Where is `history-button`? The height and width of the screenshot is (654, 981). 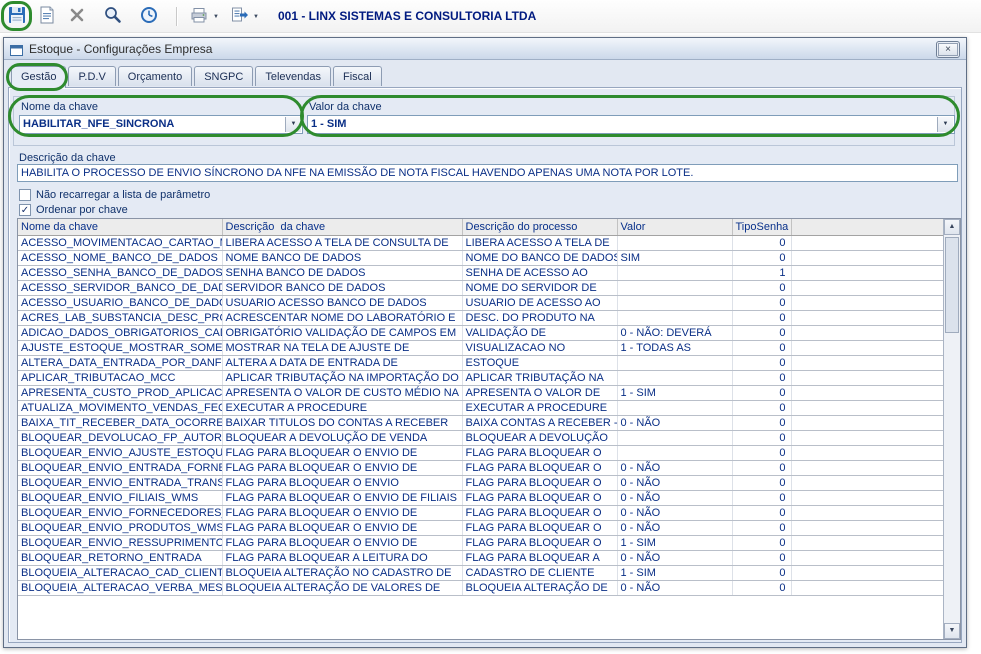
history-button is located at coordinates (149, 17).